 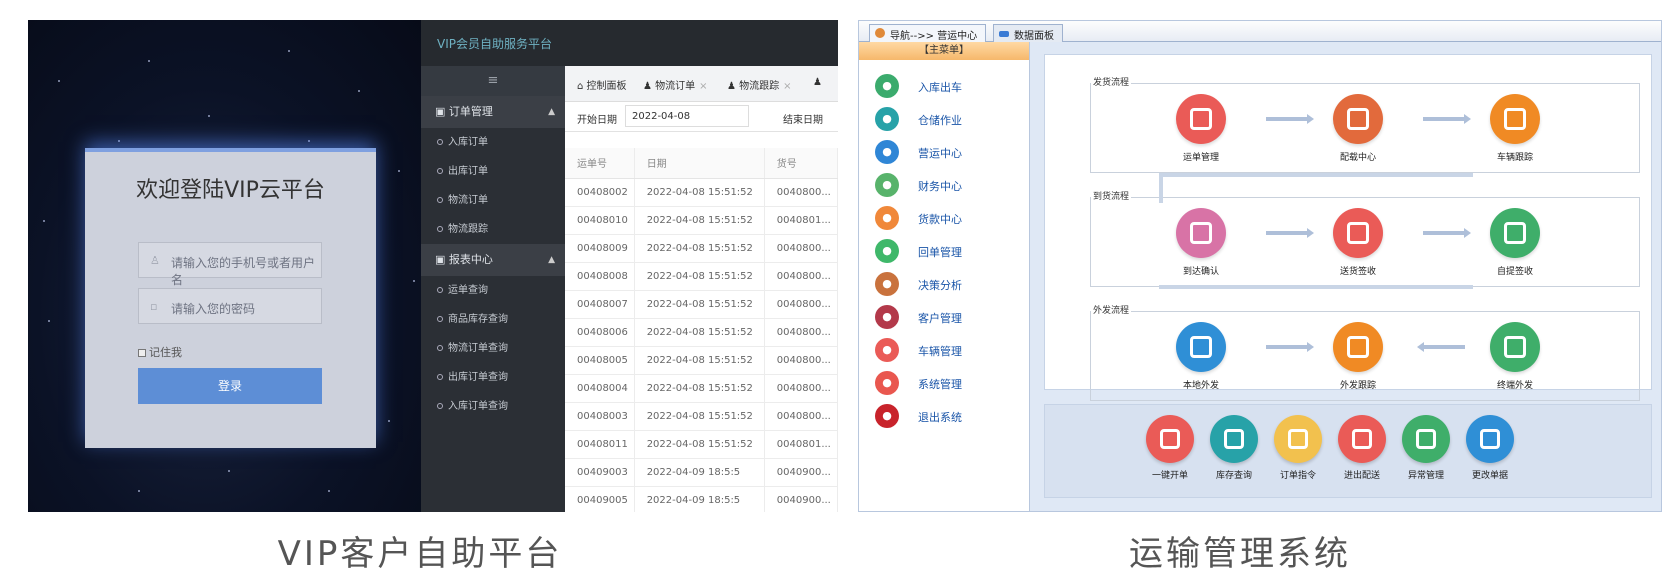 What do you see at coordinates (1169, 476) in the screenshot?
I see `quick-action-label: 一键开单` at bounding box center [1169, 476].